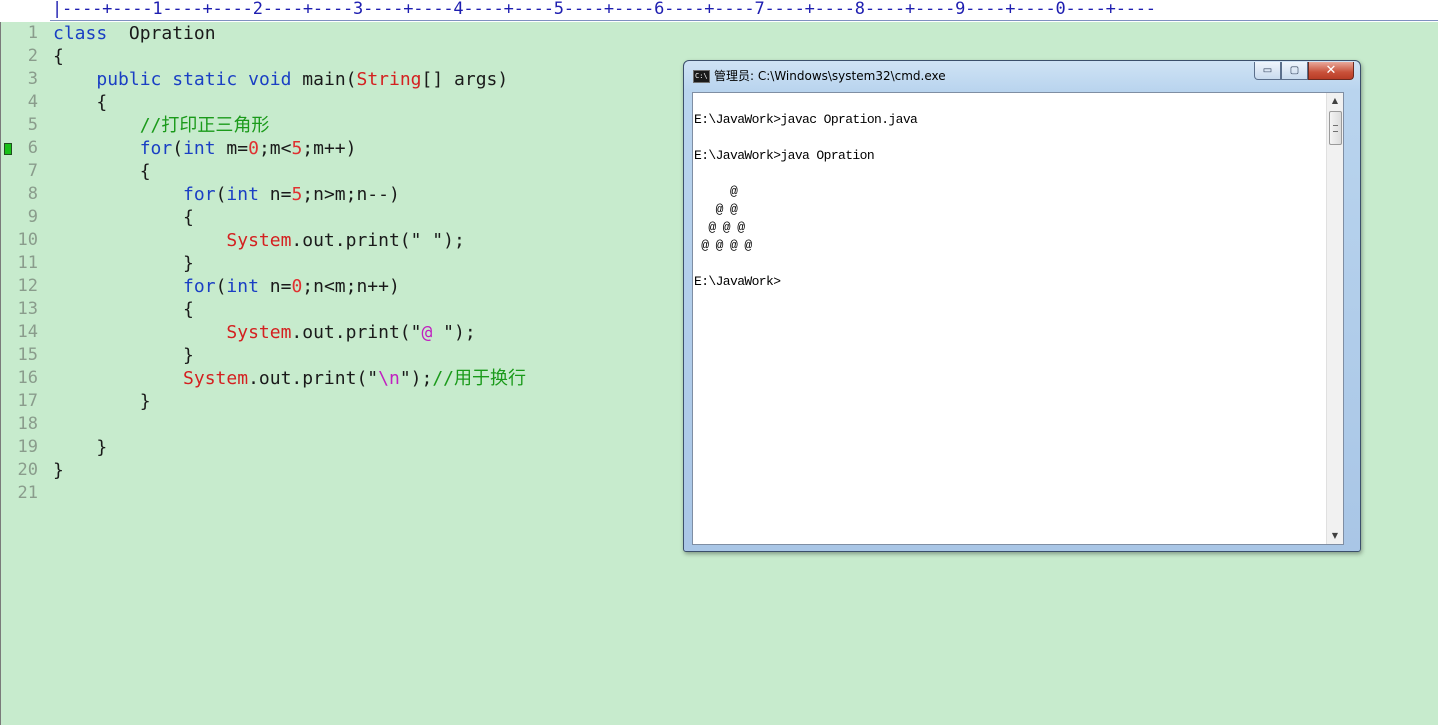 The image size is (1438, 725). What do you see at coordinates (1294, 71) in the screenshot?
I see `maximize-button: ▢` at bounding box center [1294, 71].